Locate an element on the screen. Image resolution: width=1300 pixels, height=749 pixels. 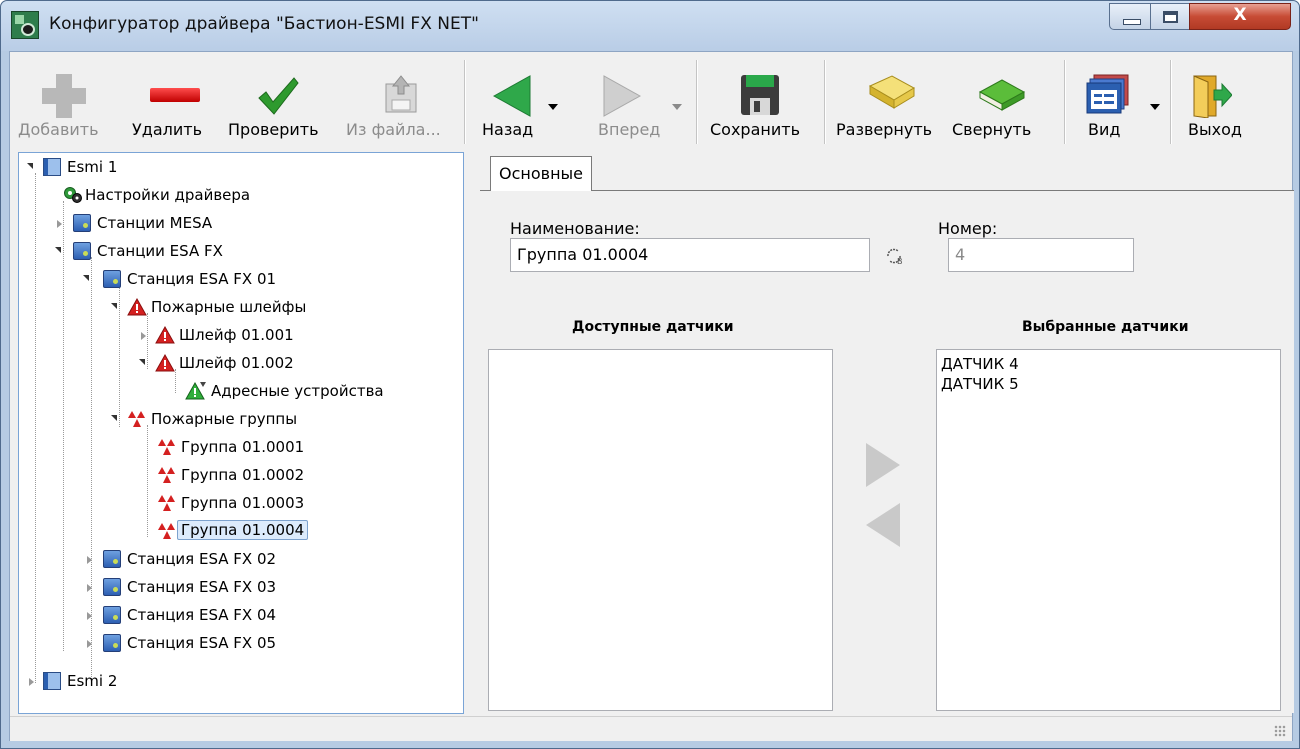
back-arrow-icon is located at coordinates (512, 96).